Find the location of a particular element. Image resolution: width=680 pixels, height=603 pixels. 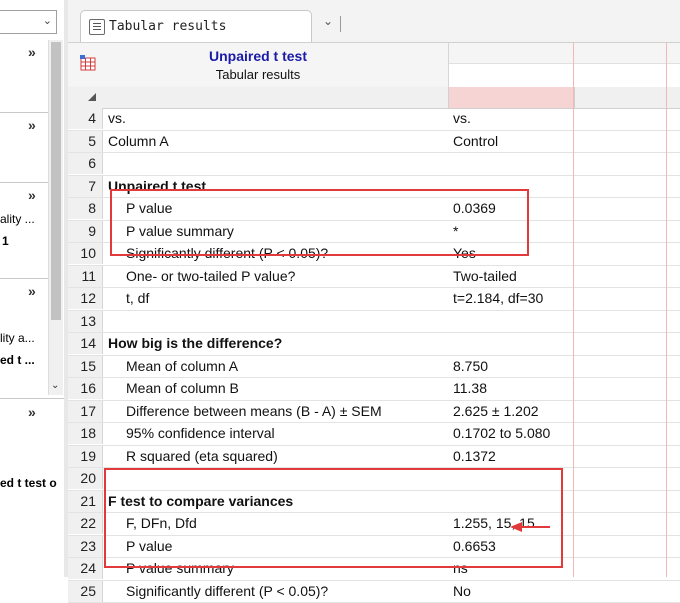

annotation-arrow-icon is located at coordinates (531, 527).